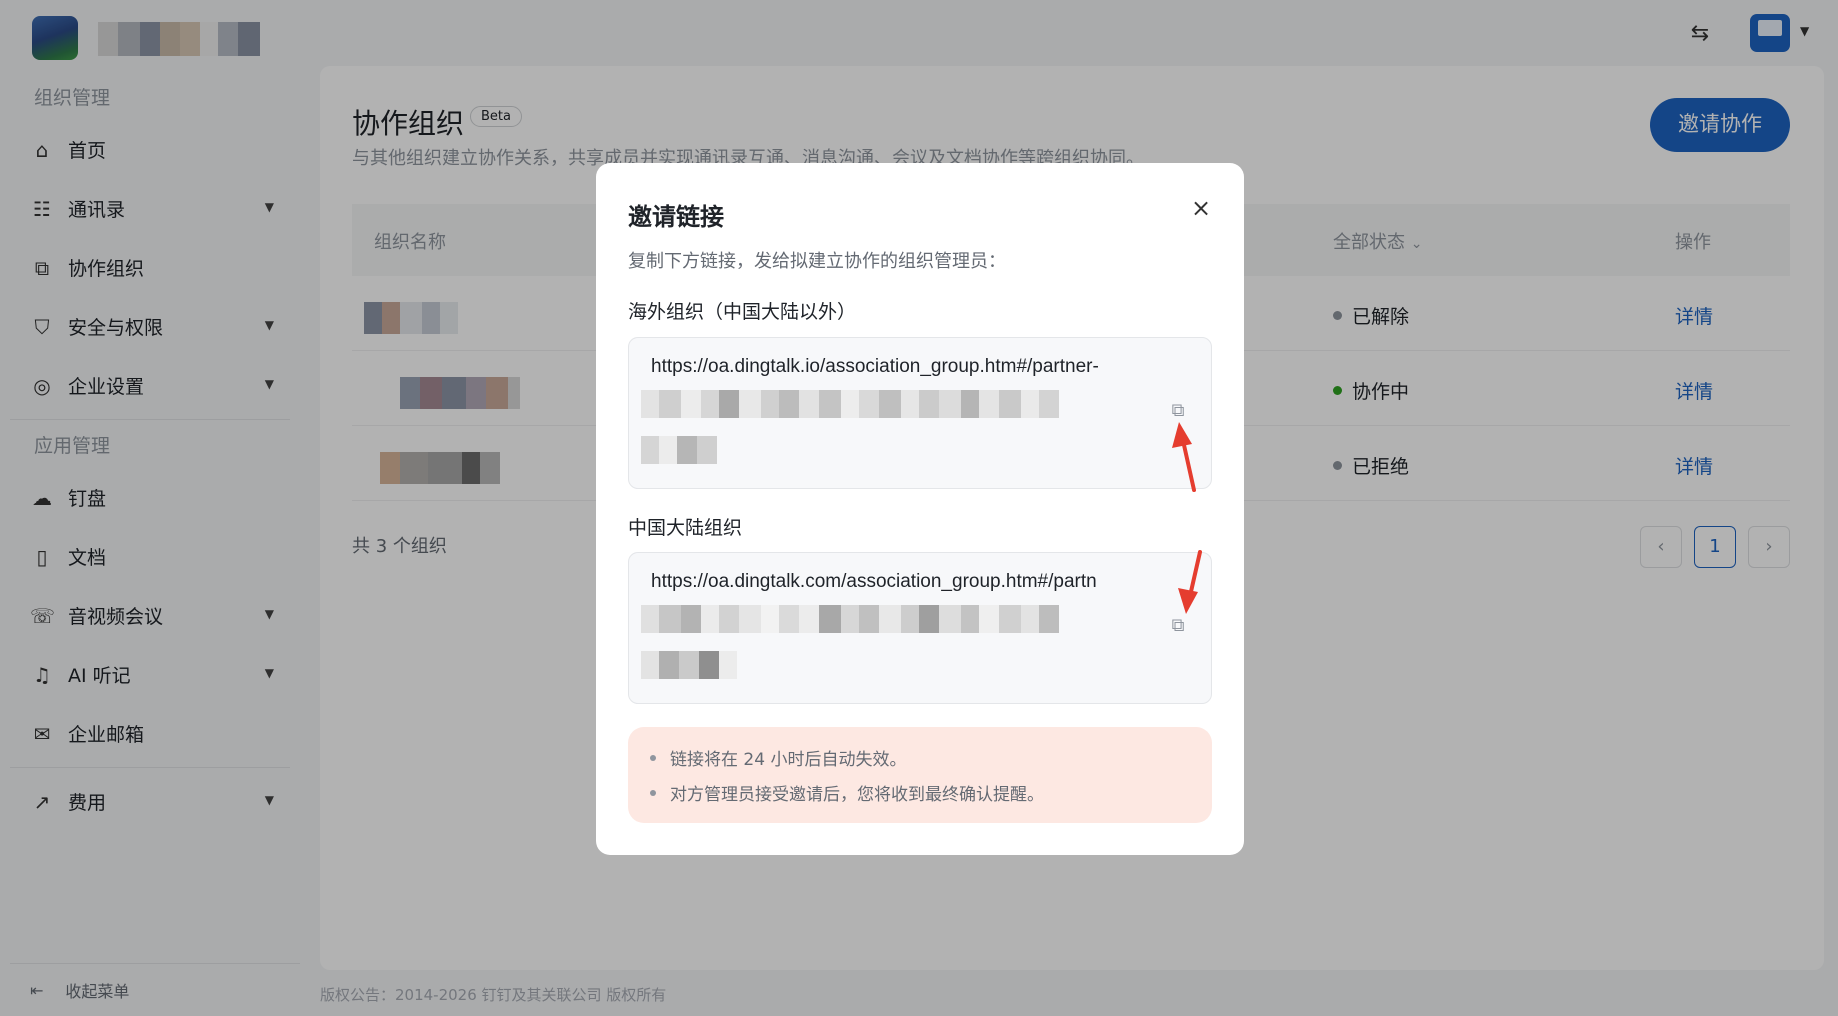 The image size is (1838, 1016). What do you see at coordinates (920, 775) in the screenshot?
I see `notice-box: 链接将在 24 小时后自动失效。 对方管理员接受邀请后，您将收到最终确认提醒。` at bounding box center [920, 775].